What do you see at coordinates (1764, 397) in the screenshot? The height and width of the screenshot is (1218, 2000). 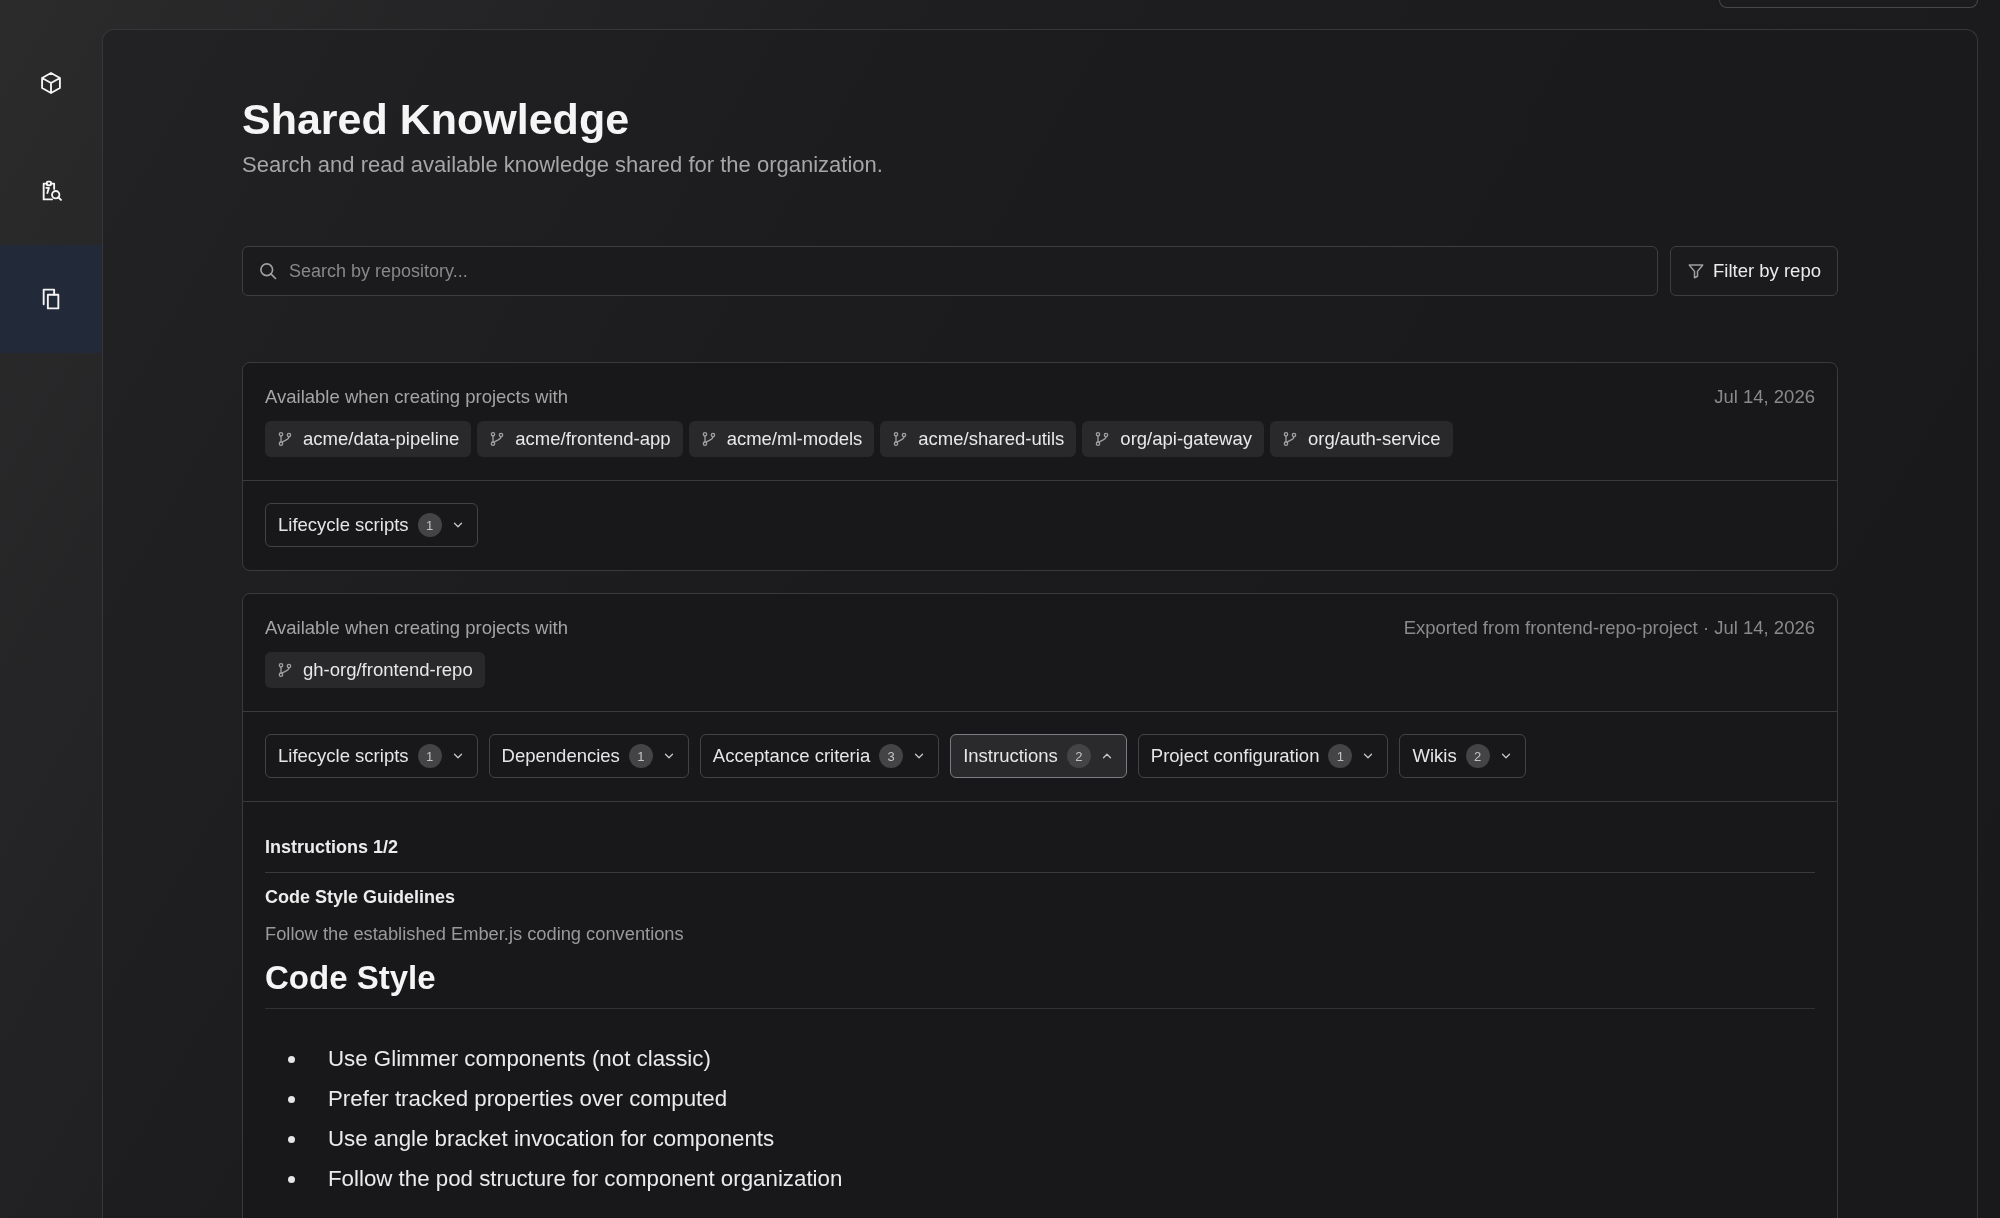 I see `card-meta: Jul 14, 2026` at bounding box center [1764, 397].